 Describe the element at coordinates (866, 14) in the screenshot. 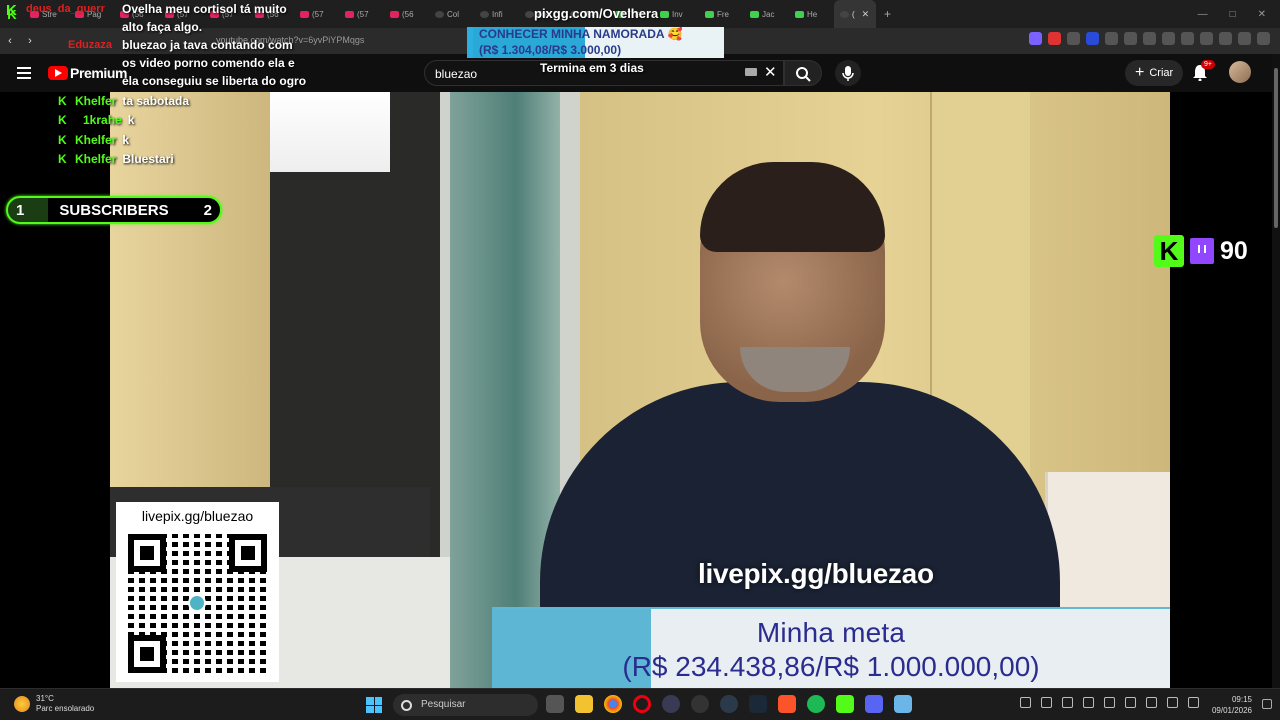

I see `close-tab-icon: ✕` at that location.